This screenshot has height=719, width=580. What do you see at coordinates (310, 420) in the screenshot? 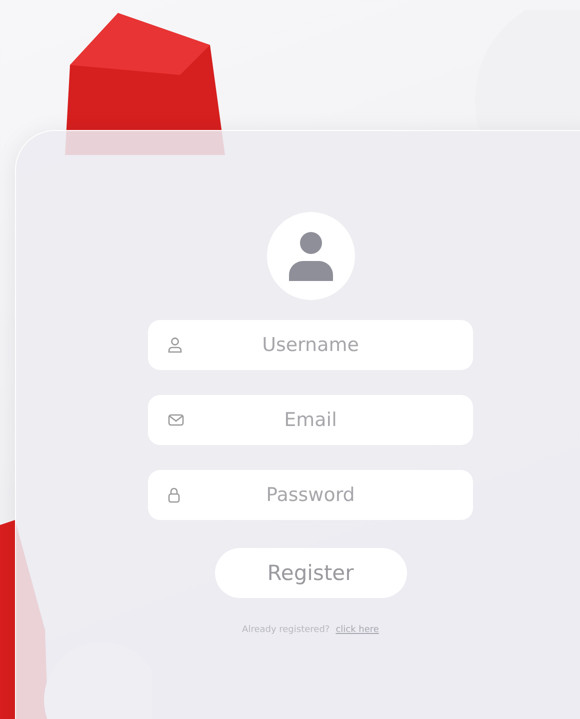
I see `input-field: Email` at bounding box center [310, 420].